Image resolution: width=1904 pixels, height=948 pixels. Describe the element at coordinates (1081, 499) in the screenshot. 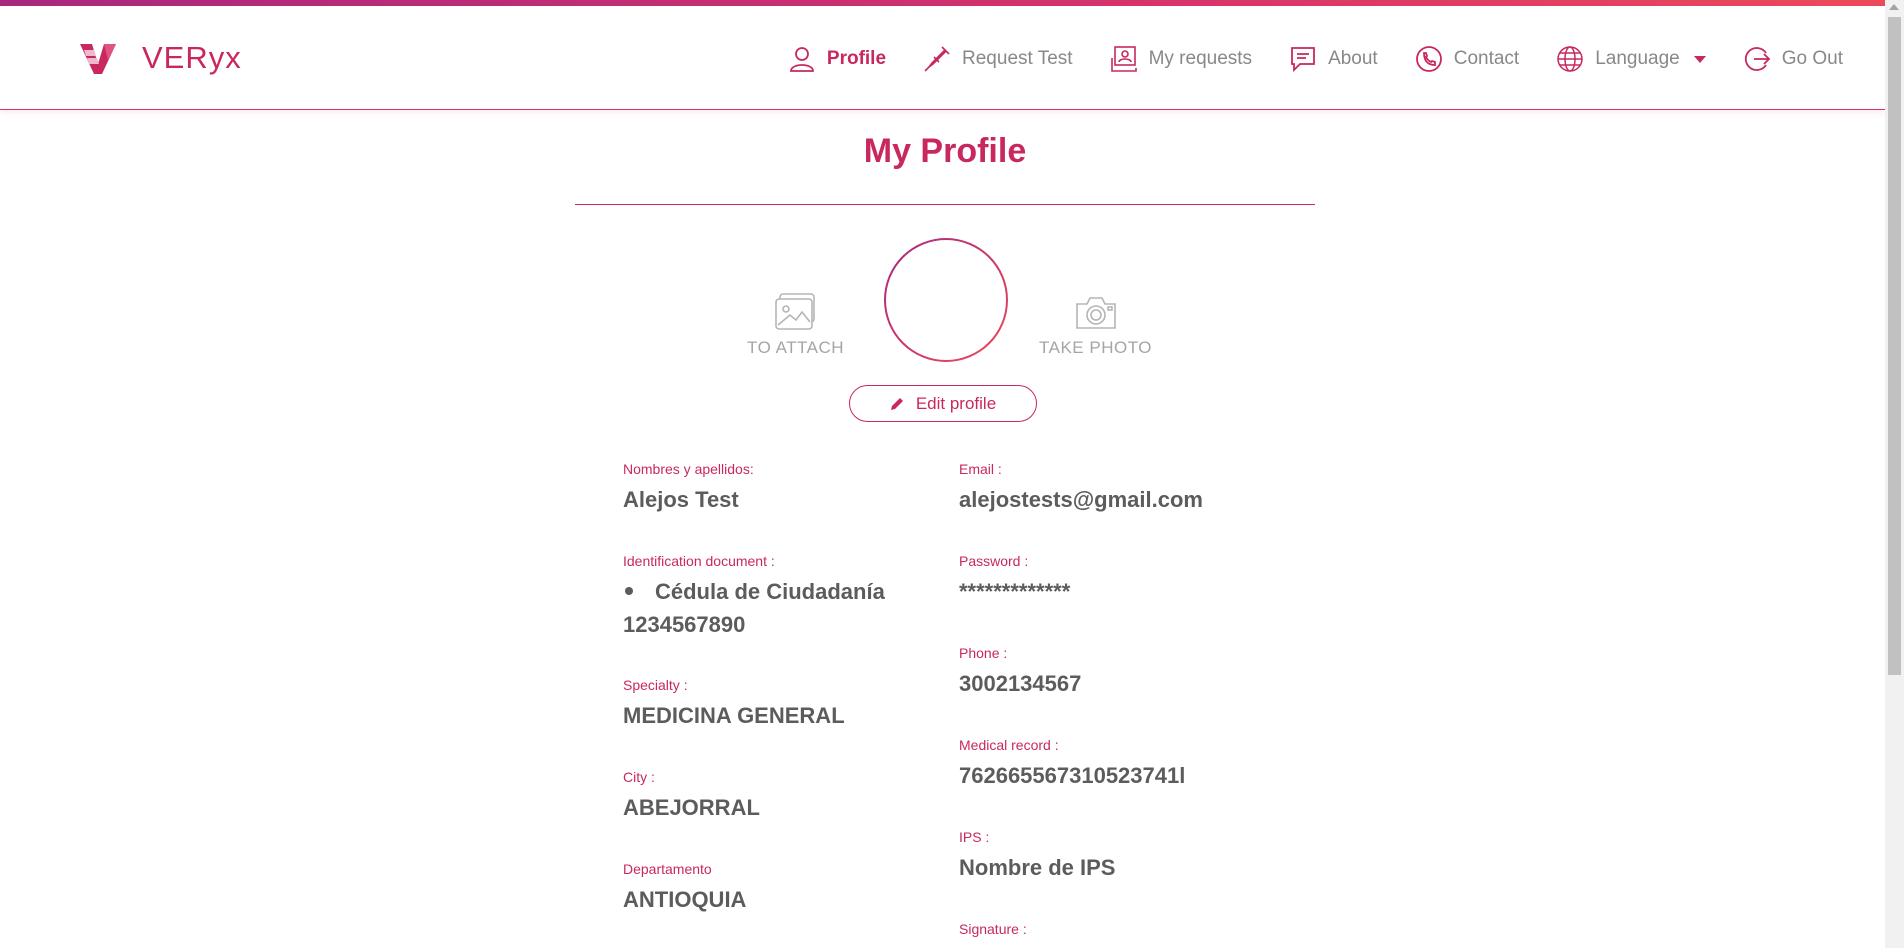

I see `field-value: alejostests@gmail.com` at that location.